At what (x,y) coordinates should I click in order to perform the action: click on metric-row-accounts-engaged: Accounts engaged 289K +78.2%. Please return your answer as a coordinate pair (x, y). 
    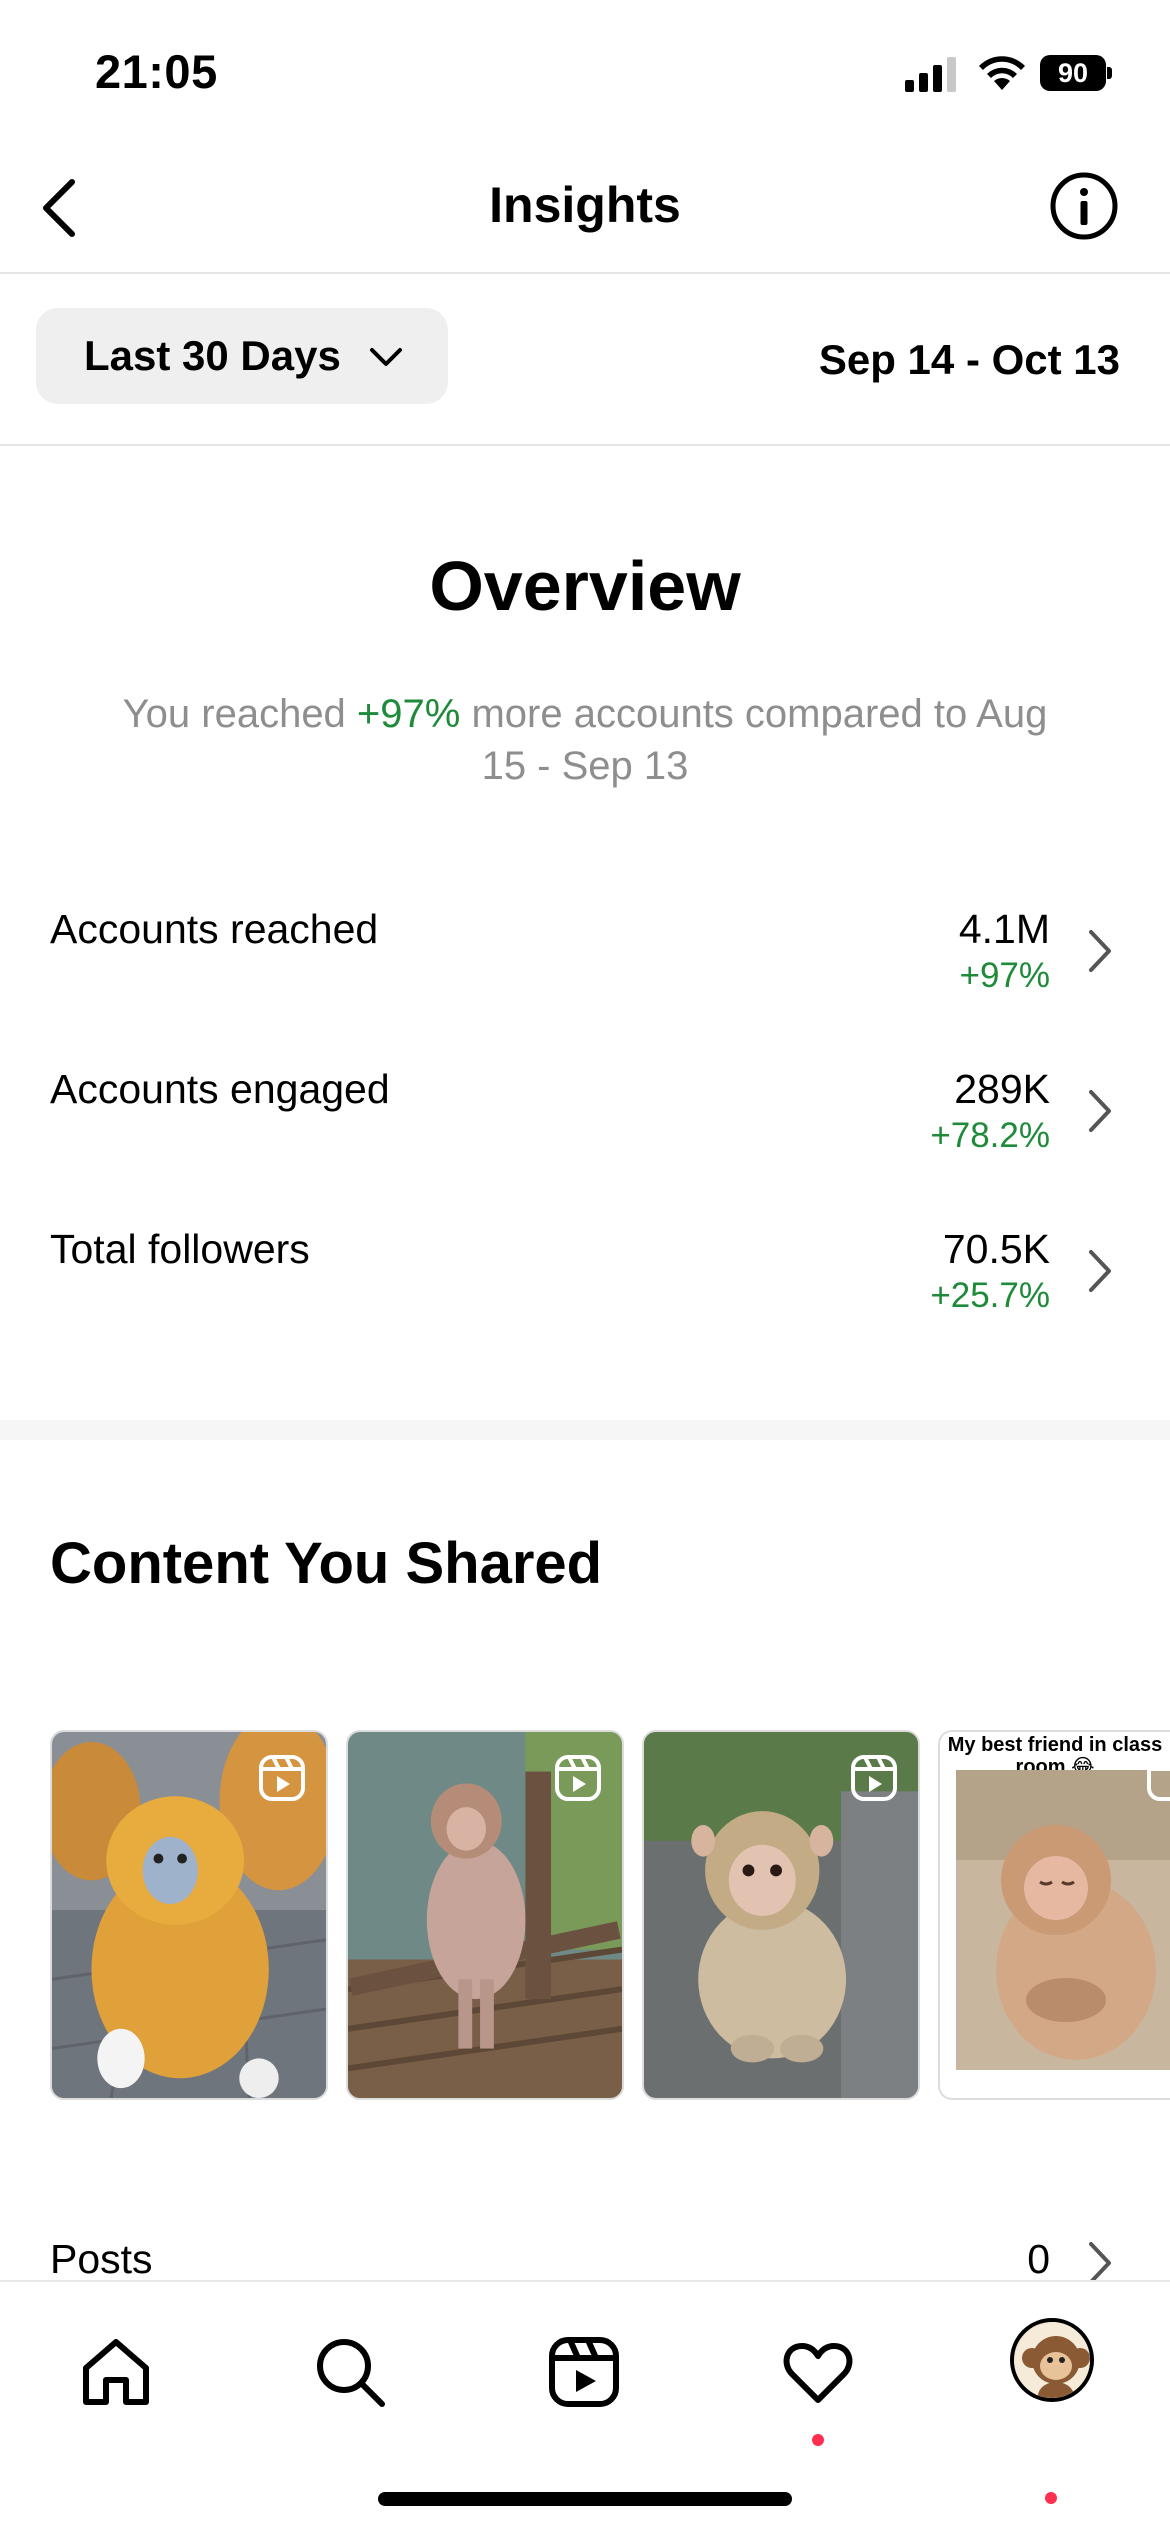
    Looking at the image, I should click on (585, 1141).